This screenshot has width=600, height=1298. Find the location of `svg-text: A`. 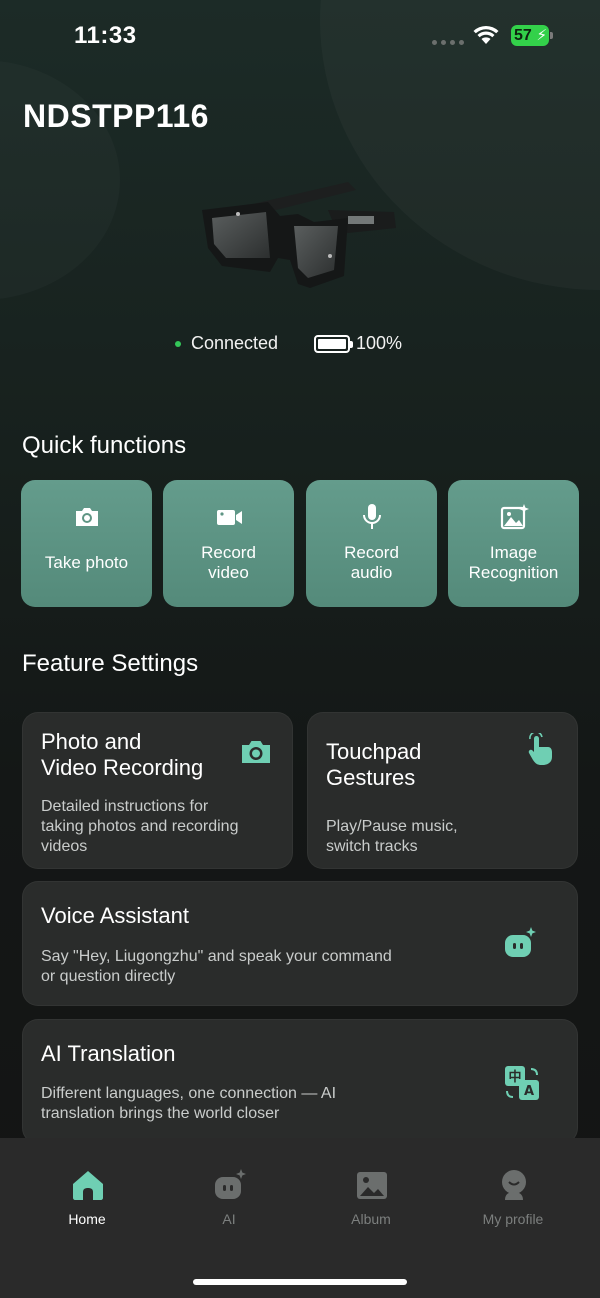

svg-text: A is located at coordinates (529, 1091).